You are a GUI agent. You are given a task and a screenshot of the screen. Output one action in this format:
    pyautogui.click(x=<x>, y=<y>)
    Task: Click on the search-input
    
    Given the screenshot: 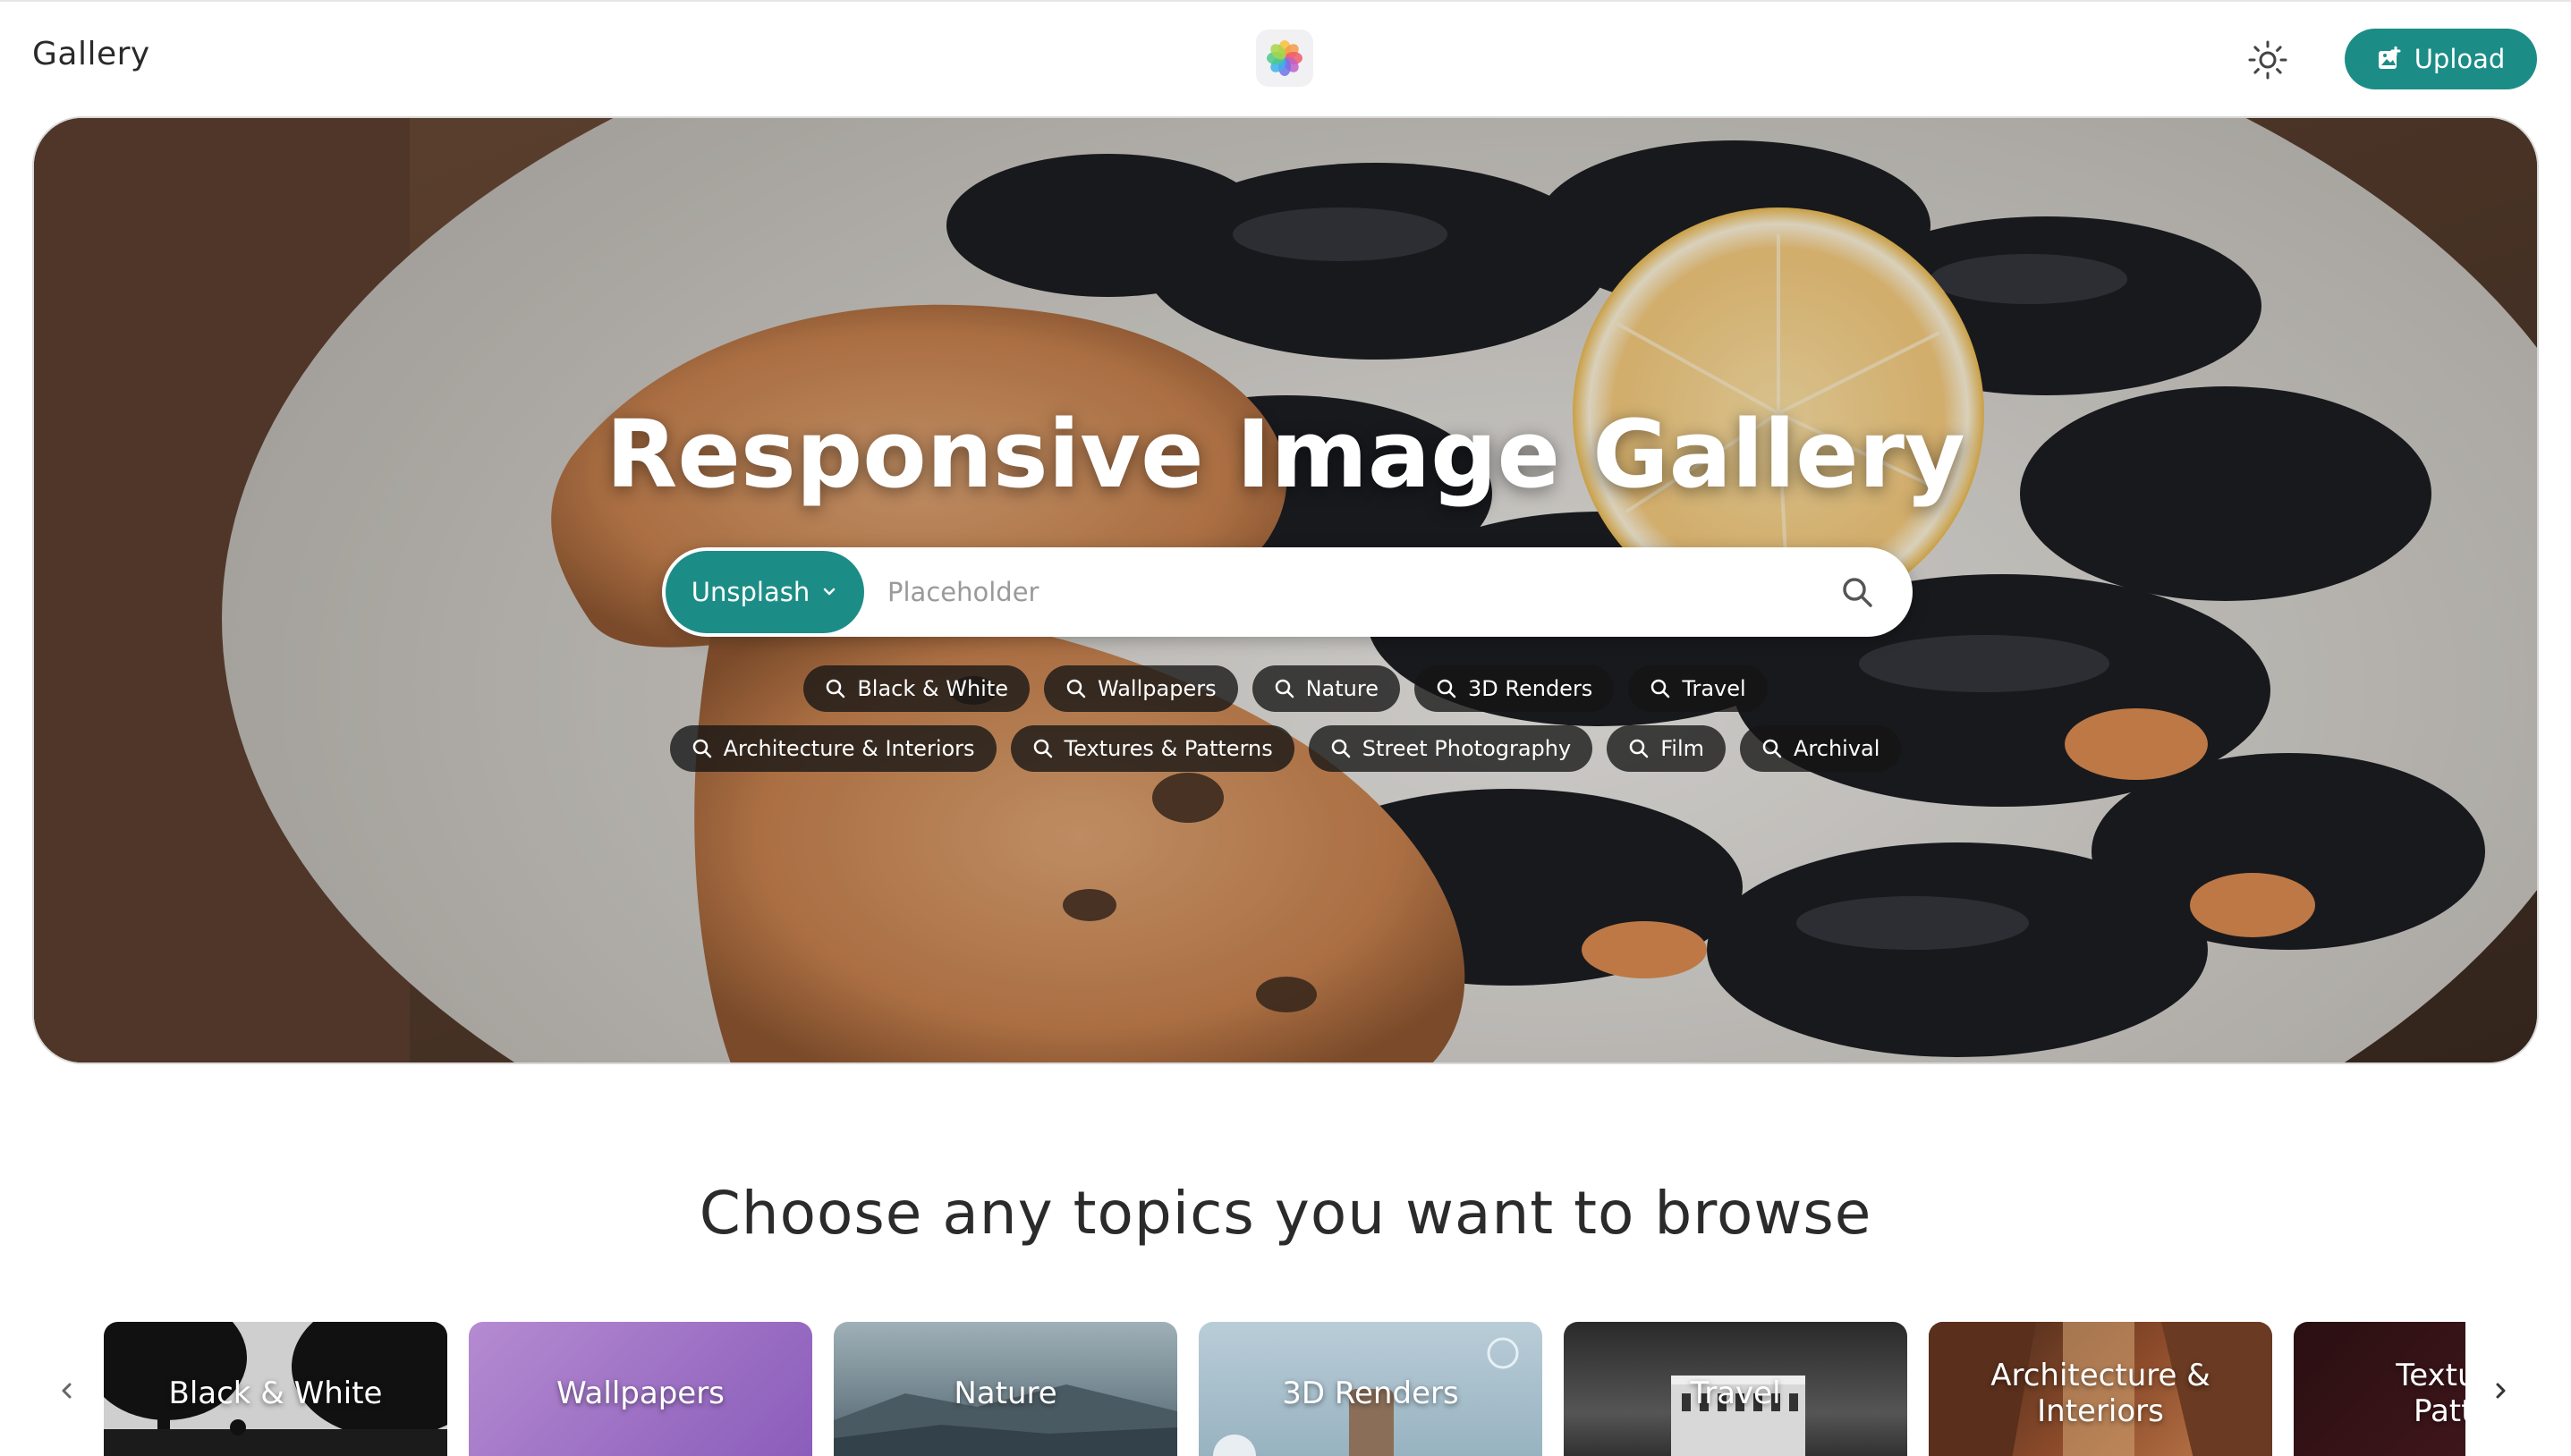 What is the action you would take?
    pyautogui.click(x=1352, y=592)
    